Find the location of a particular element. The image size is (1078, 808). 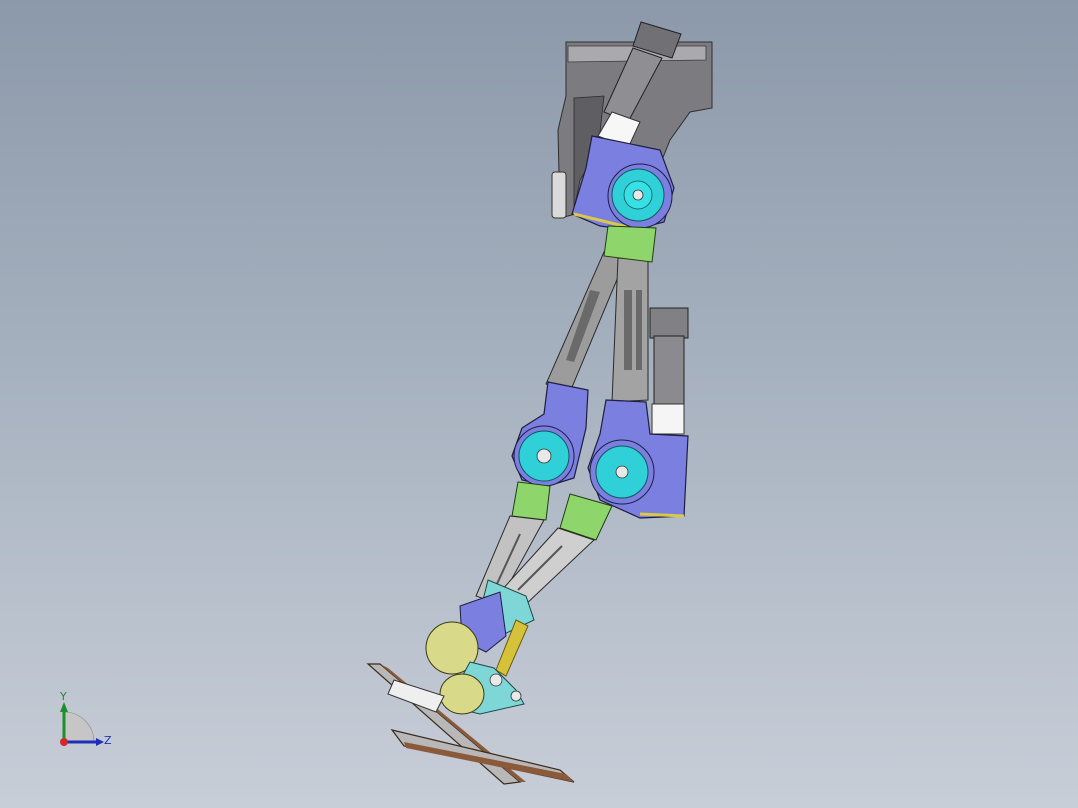

z-axis-label: Z is located at coordinates (108, 740).